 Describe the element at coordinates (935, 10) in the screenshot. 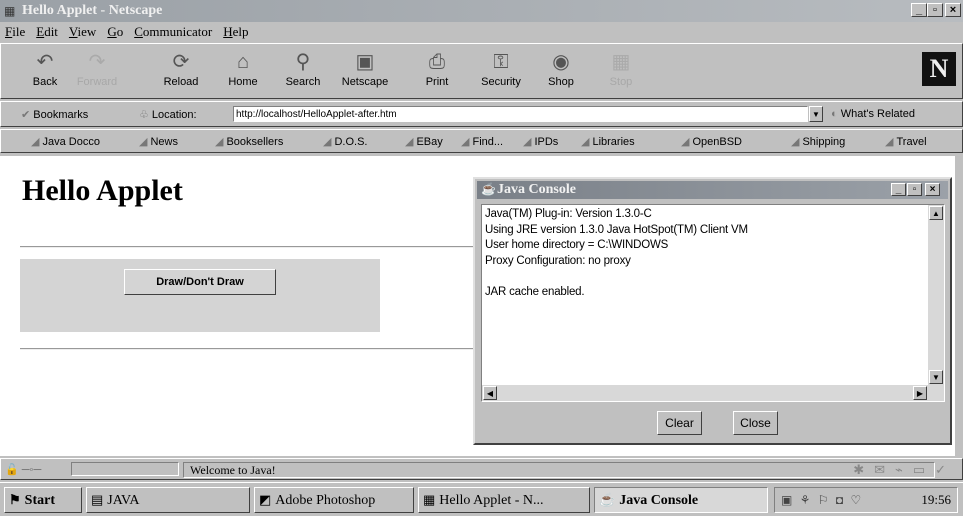

I see `maximize-button: ▫` at that location.